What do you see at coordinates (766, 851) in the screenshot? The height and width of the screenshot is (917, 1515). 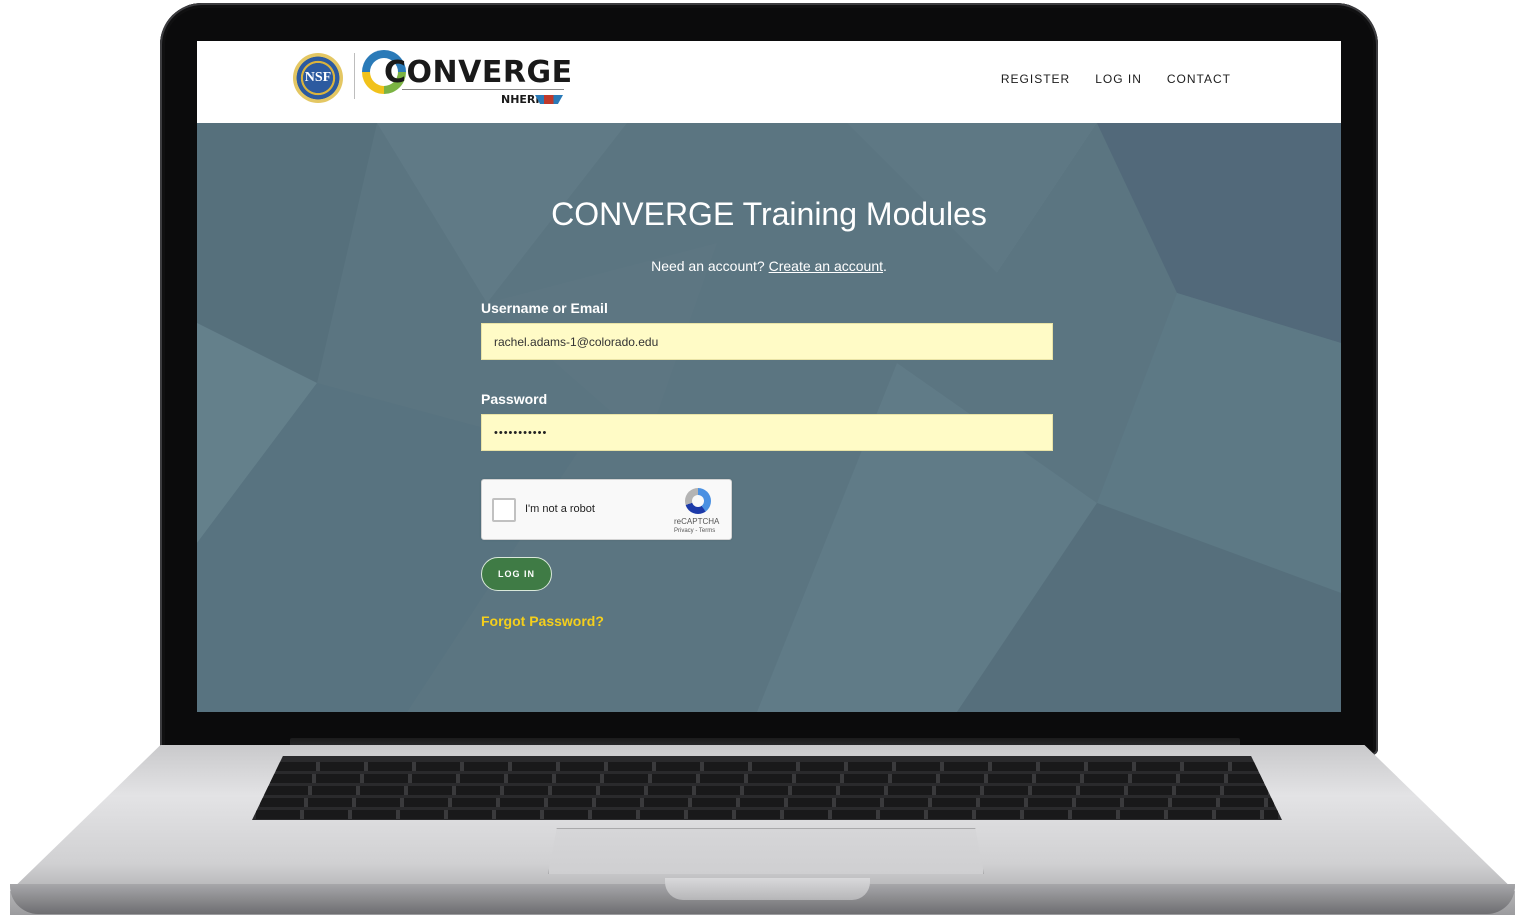 I see `laptop-trackpad` at bounding box center [766, 851].